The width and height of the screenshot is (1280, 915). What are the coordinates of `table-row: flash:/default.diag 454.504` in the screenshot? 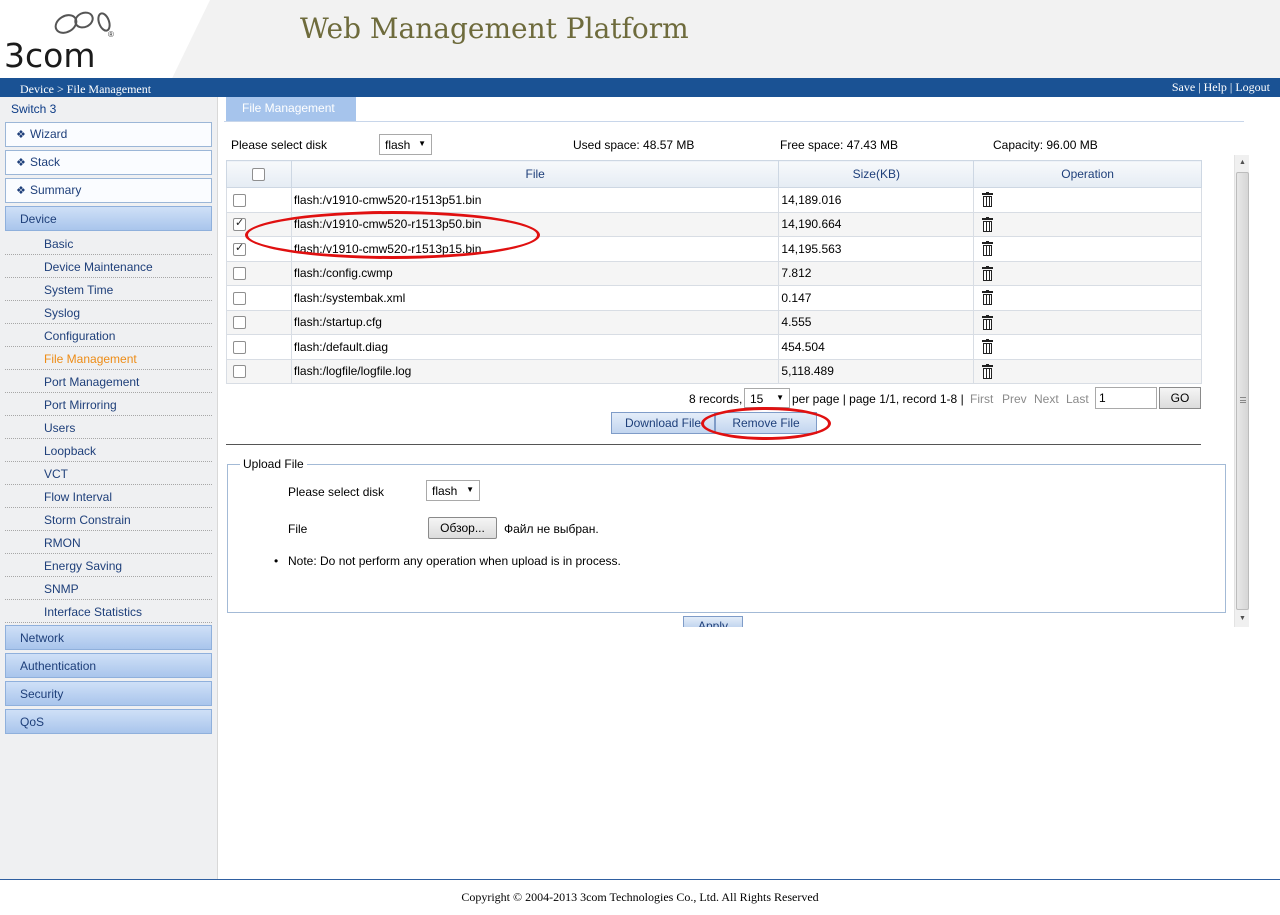 It's located at (714, 347).